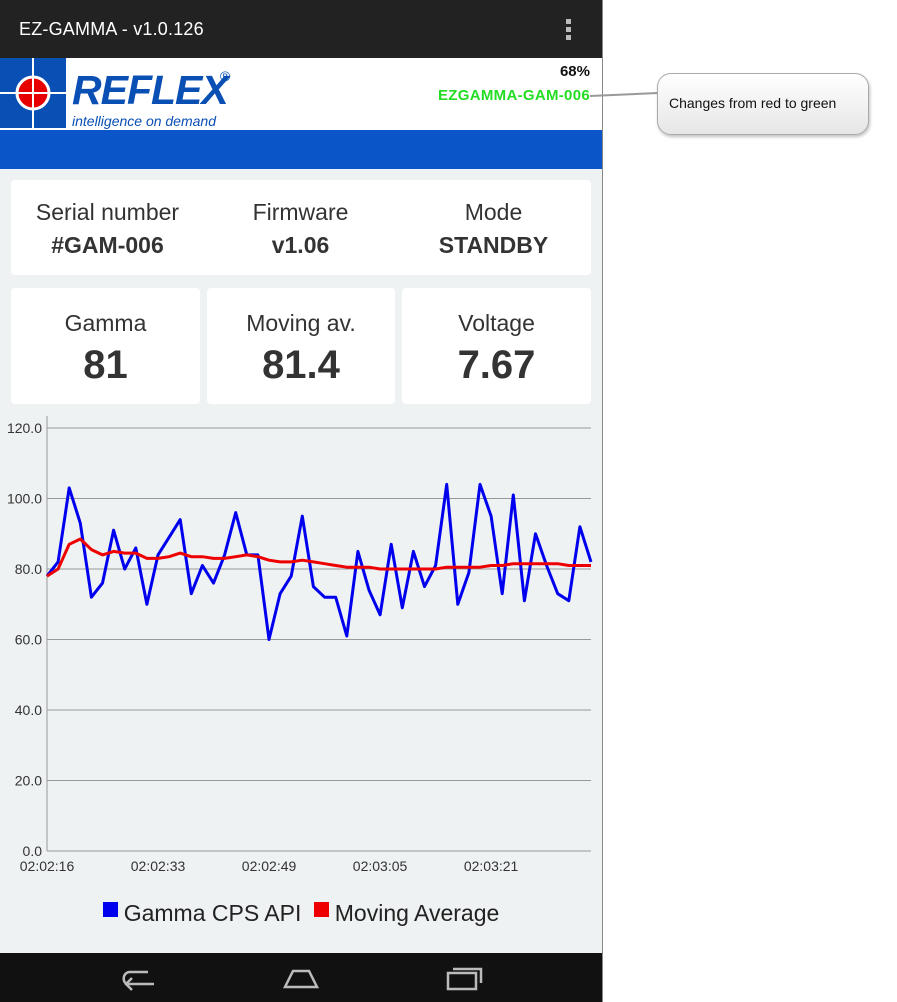 The width and height of the screenshot is (897, 1002). I want to click on x-tick-label: 02:03:05, so click(380, 866).